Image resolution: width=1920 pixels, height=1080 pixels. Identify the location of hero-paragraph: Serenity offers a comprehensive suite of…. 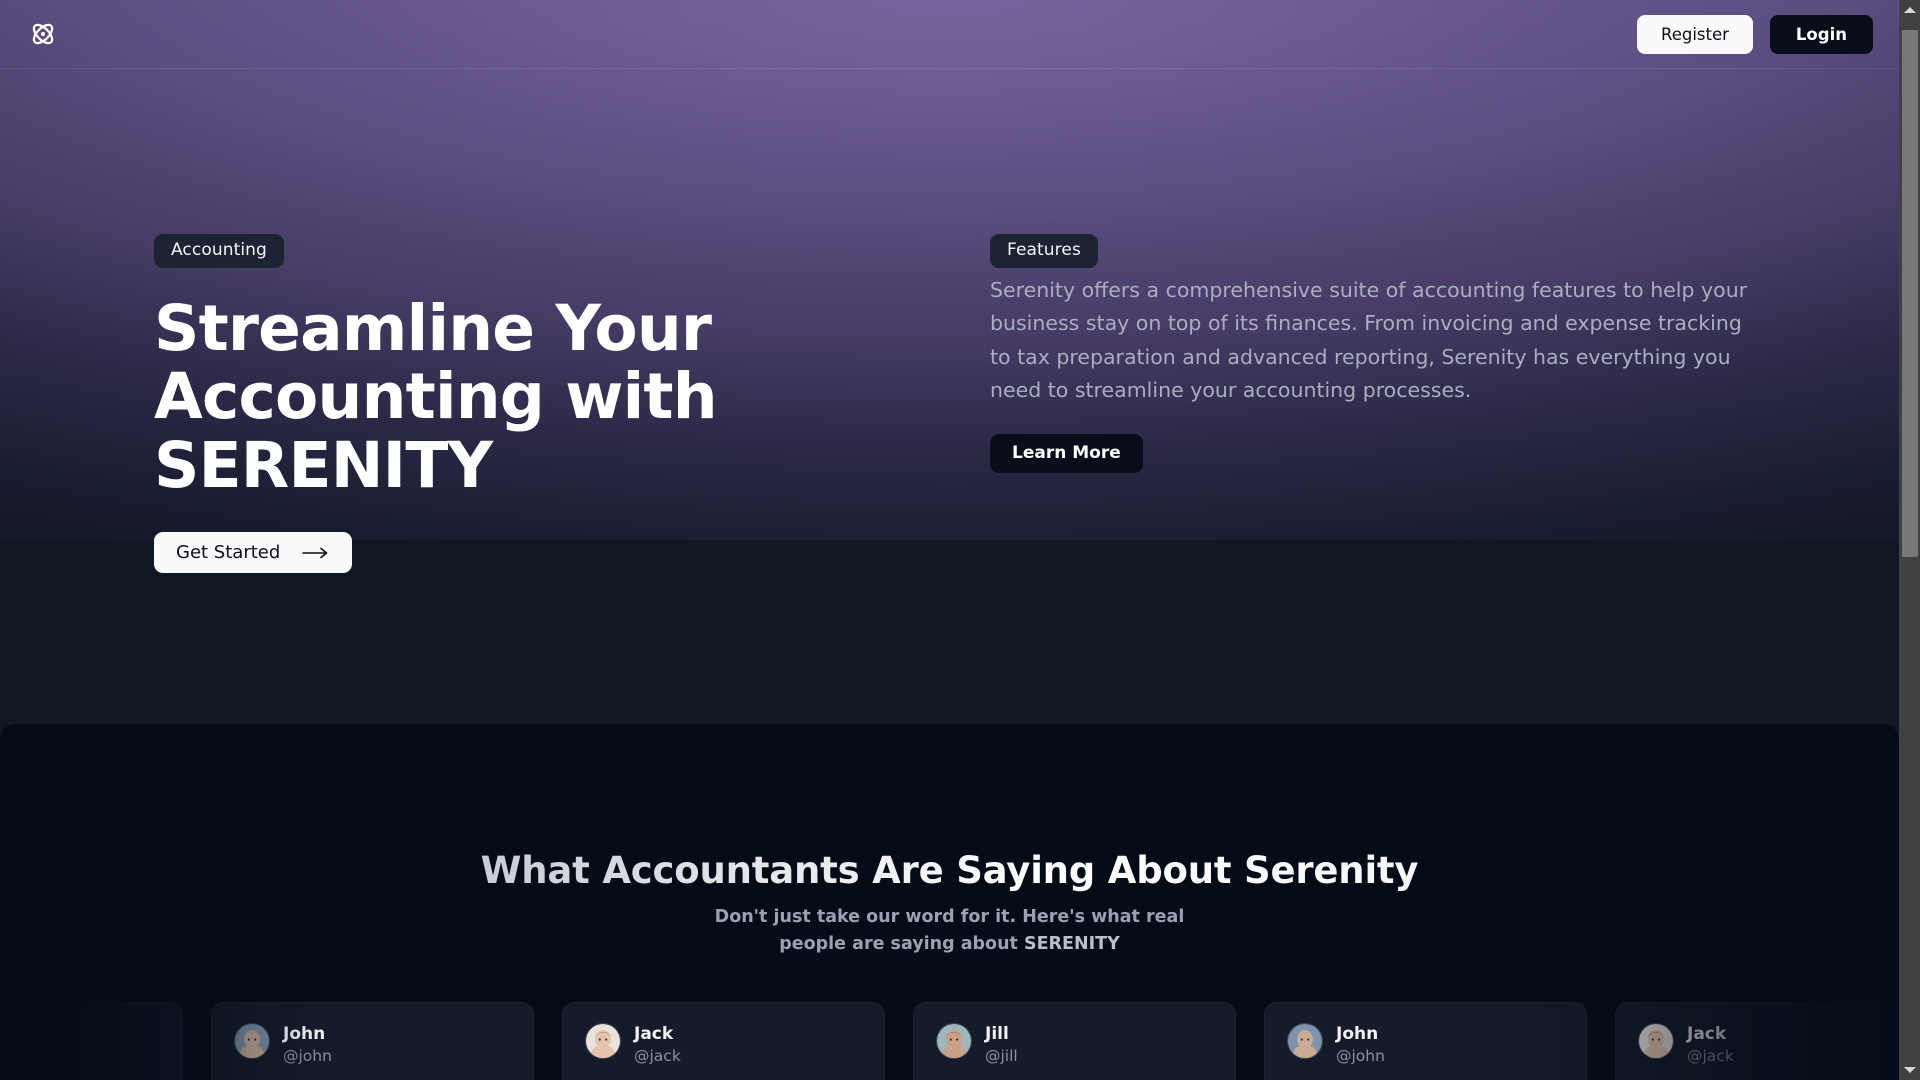
(1369, 340).